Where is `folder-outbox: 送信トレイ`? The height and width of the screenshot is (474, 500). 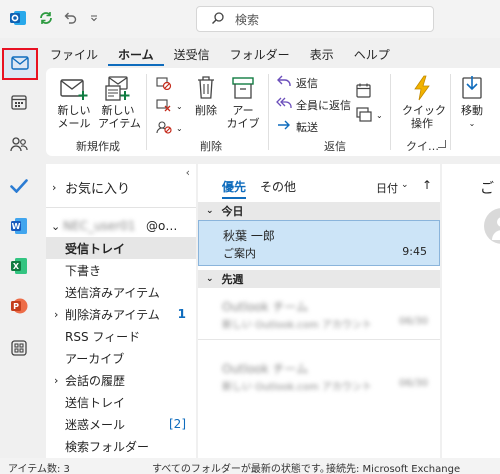 folder-outbox: 送信トレイ is located at coordinates (121, 402).